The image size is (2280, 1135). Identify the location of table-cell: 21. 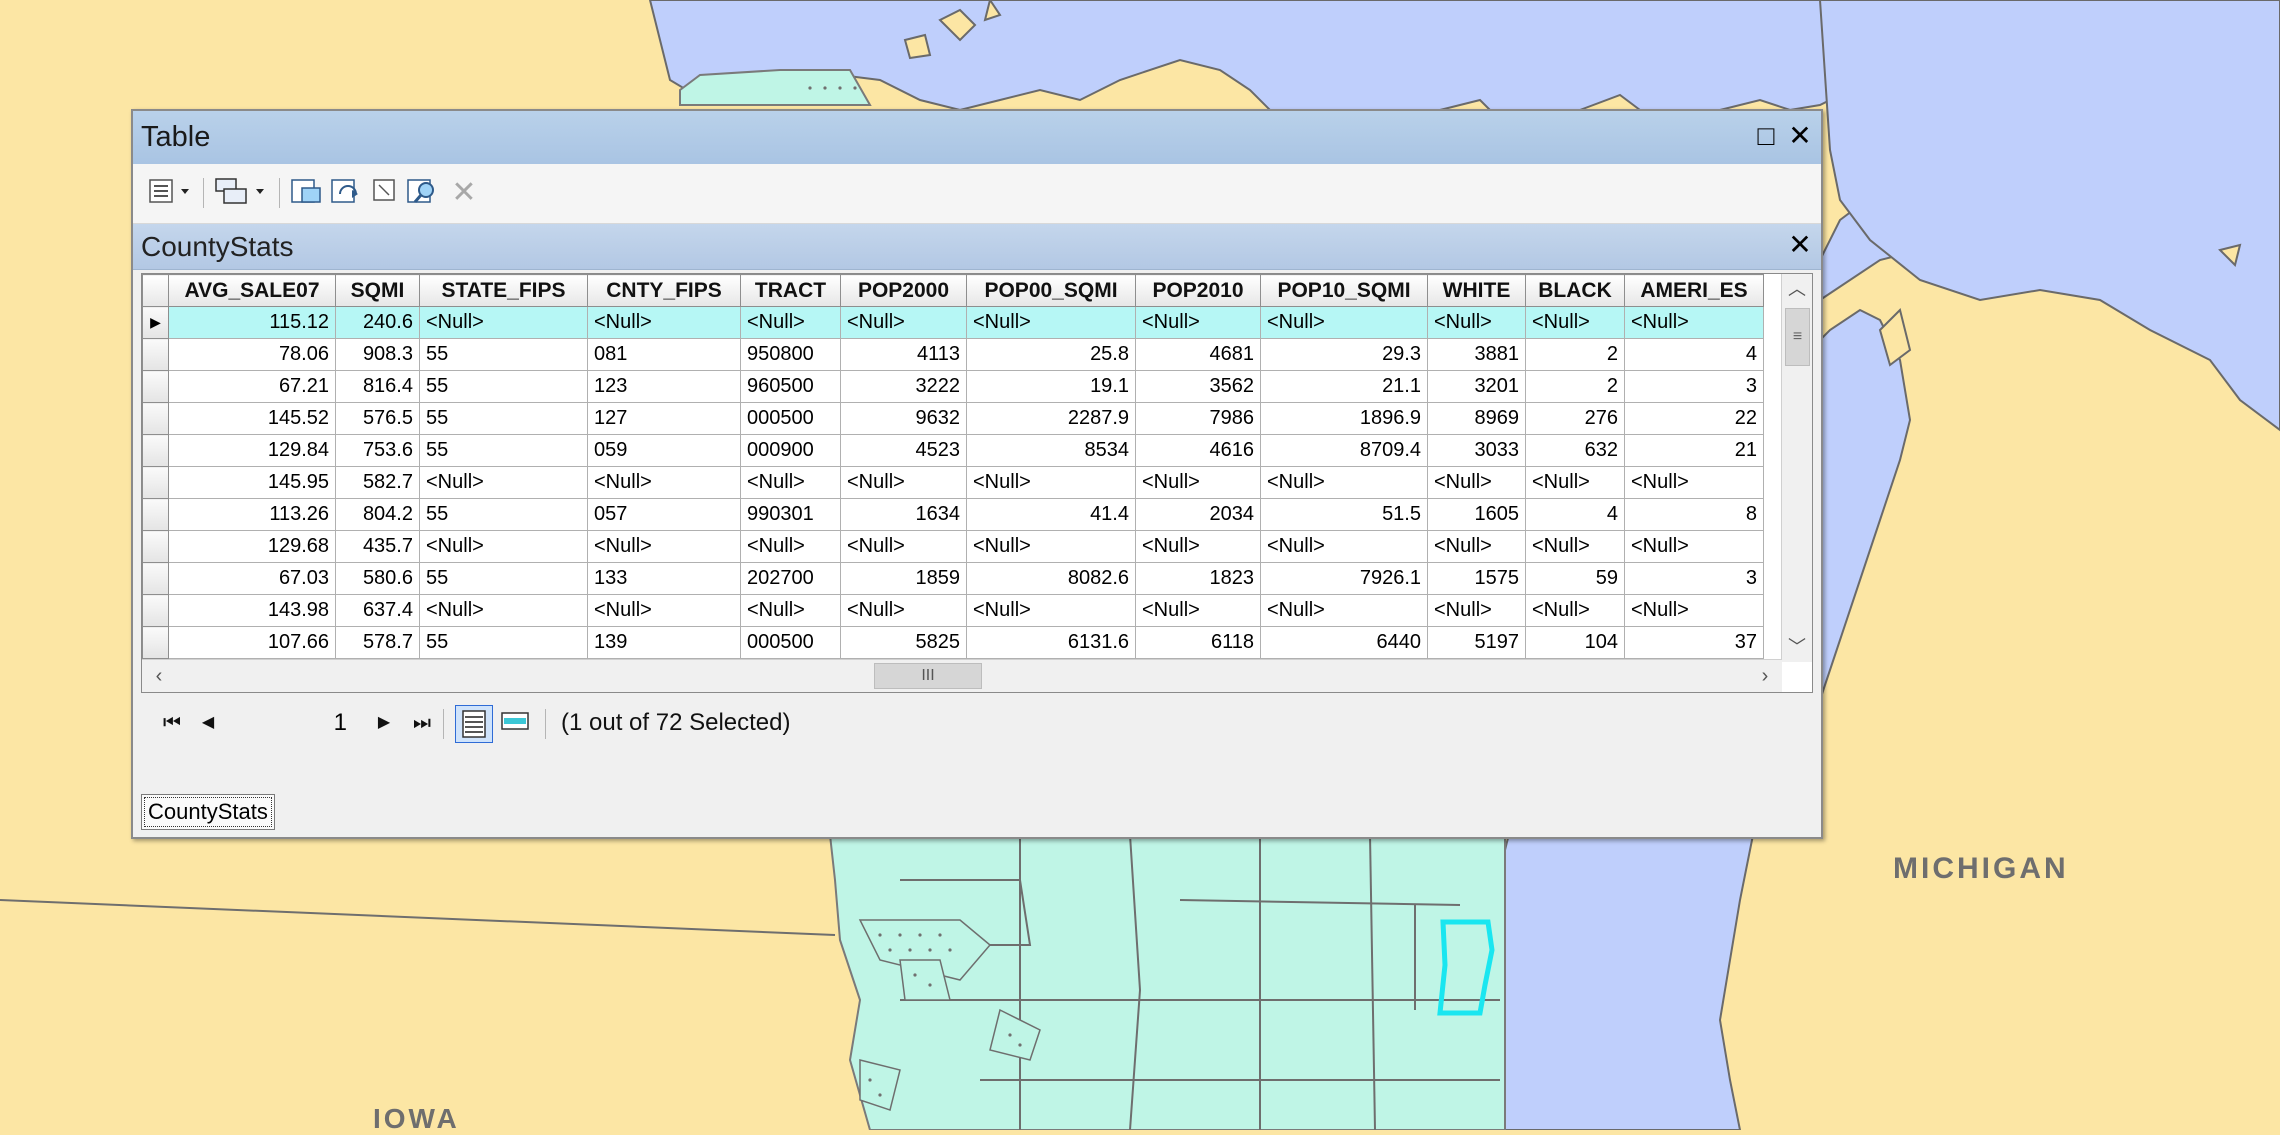
(1694, 450).